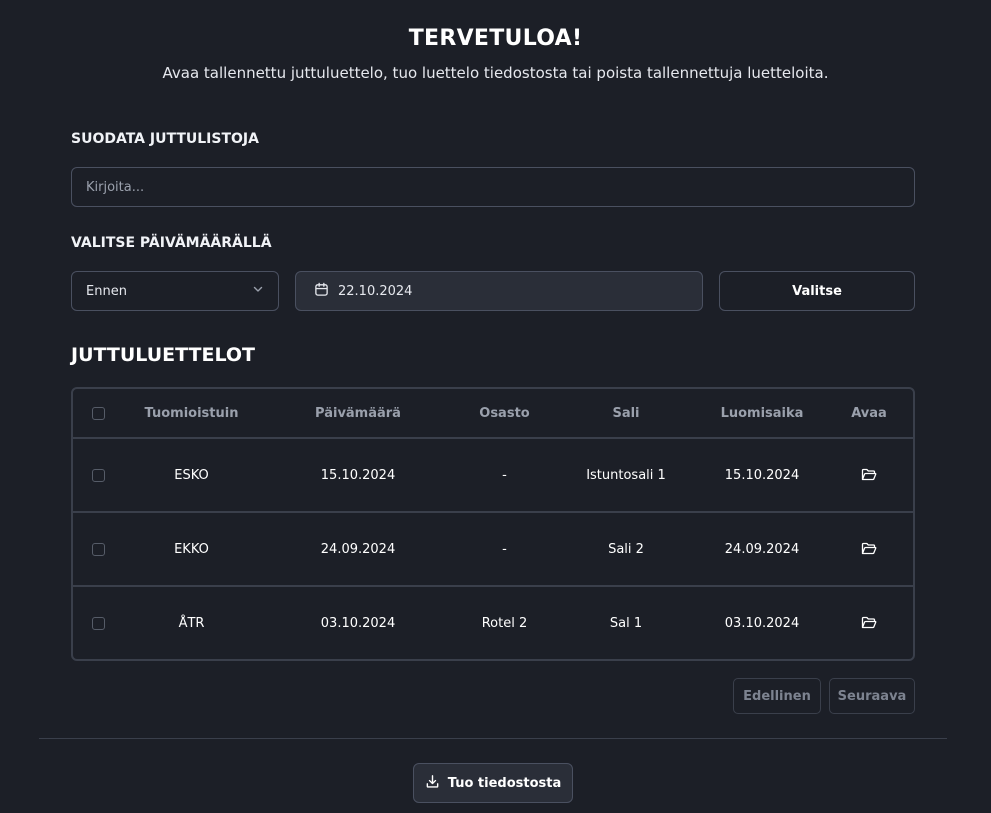 The height and width of the screenshot is (813, 991). What do you see at coordinates (504, 783) in the screenshot?
I see `import-button-label: Tuo tiedostosta` at bounding box center [504, 783].